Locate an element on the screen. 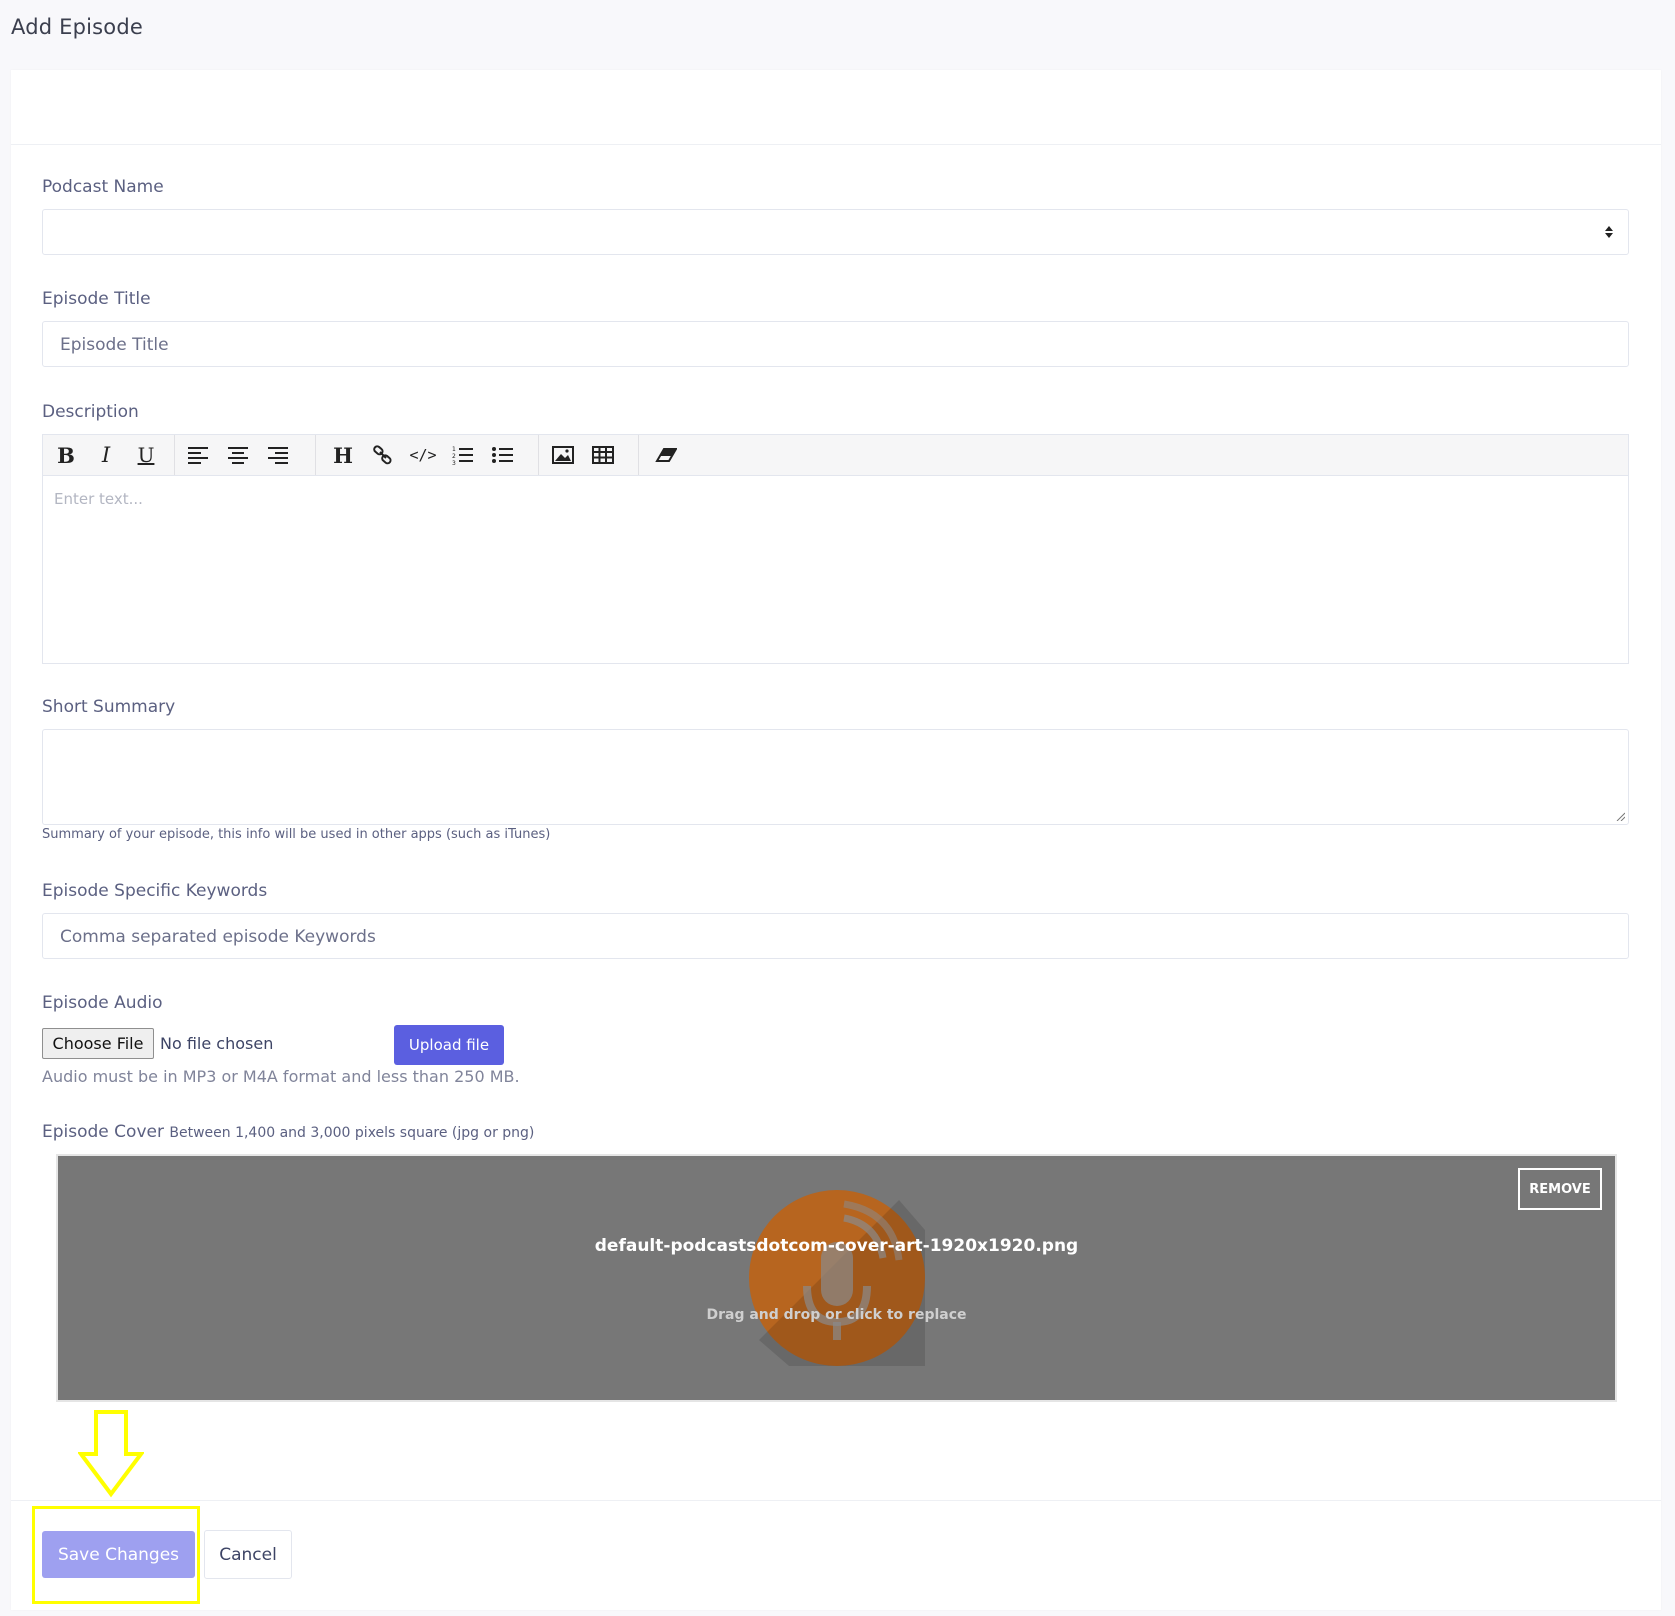 Image resolution: width=1675 pixels, height=1616 pixels. podcast-name-select is located at coordinates (835, 232).